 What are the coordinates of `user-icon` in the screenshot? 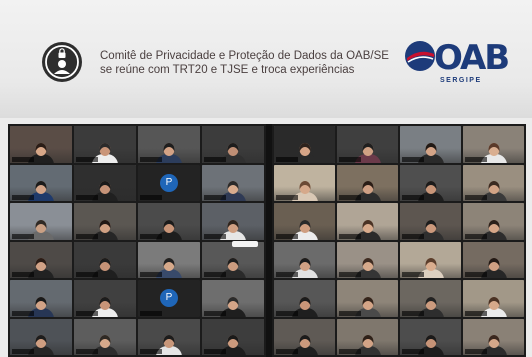 It's located at (62, 62).